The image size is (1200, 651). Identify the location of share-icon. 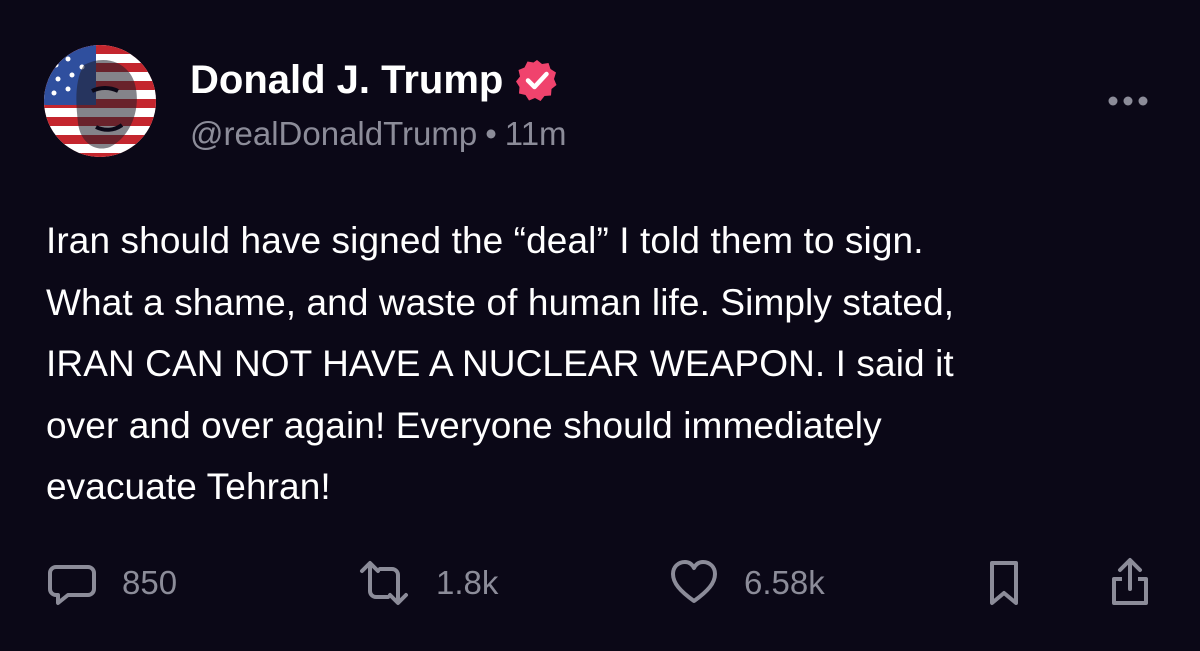
(1130, 581).